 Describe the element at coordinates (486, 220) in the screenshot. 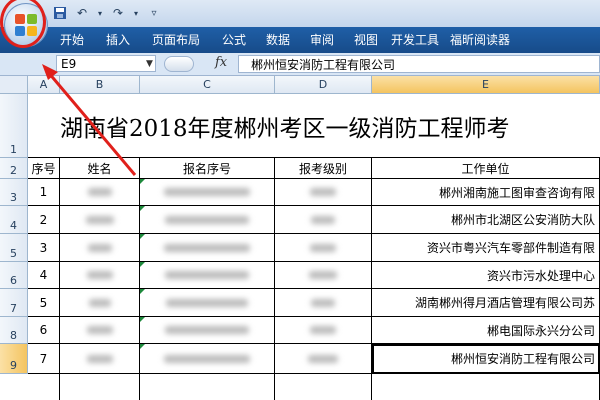

I see `work-unit-cell: 郴州市北湖区公安消防大队` at that location.